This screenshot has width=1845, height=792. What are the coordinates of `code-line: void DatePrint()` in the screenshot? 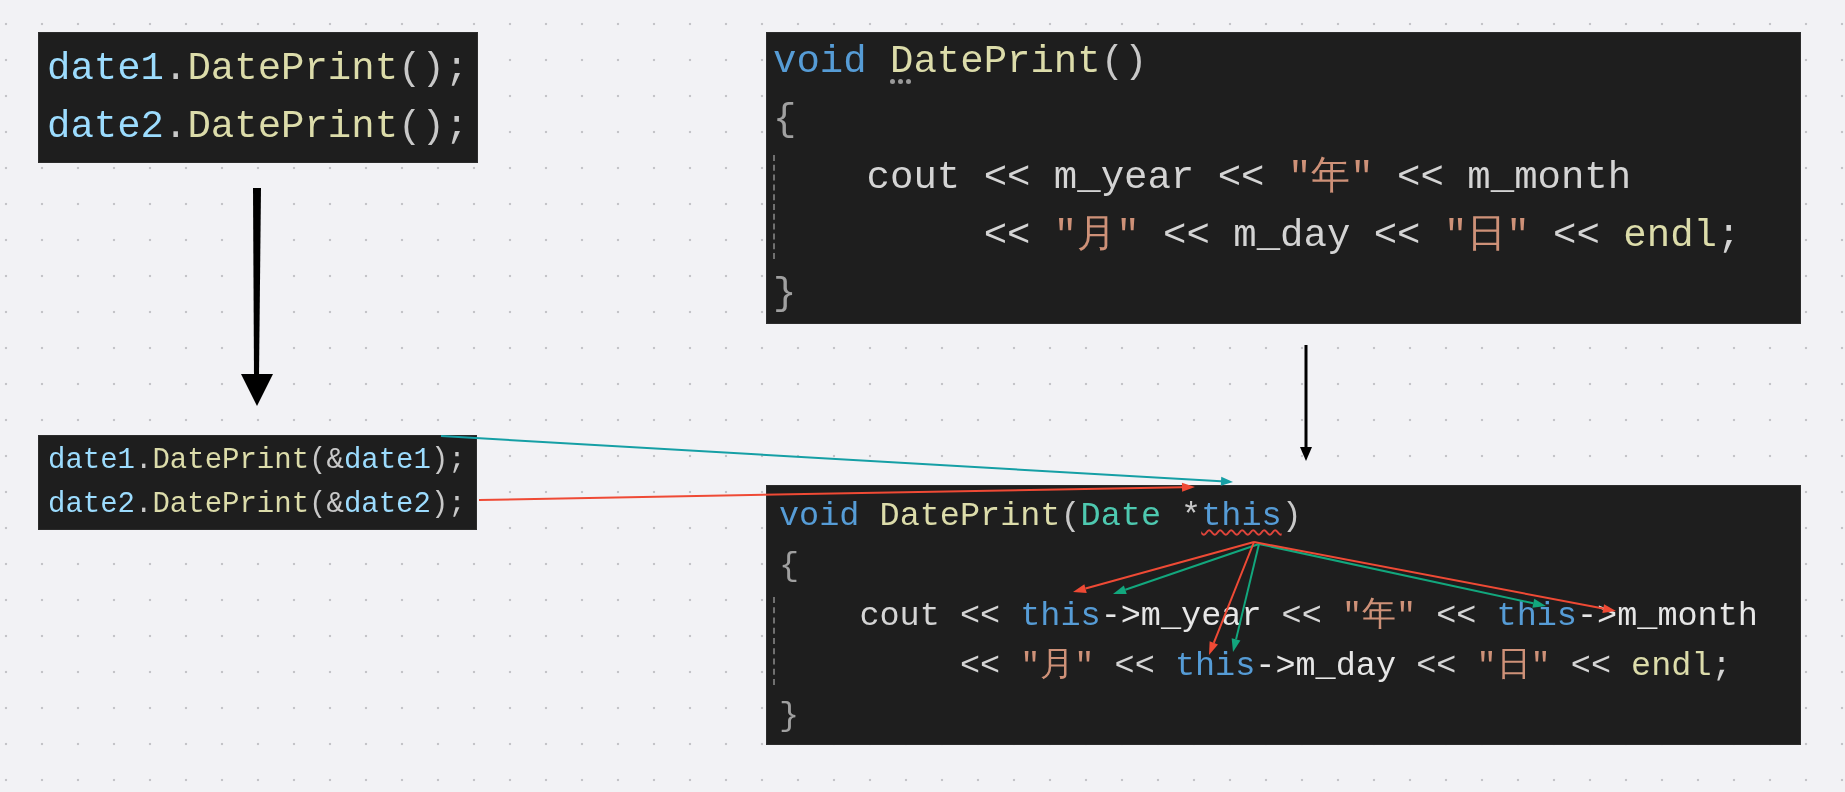 It's located at (960, 62).